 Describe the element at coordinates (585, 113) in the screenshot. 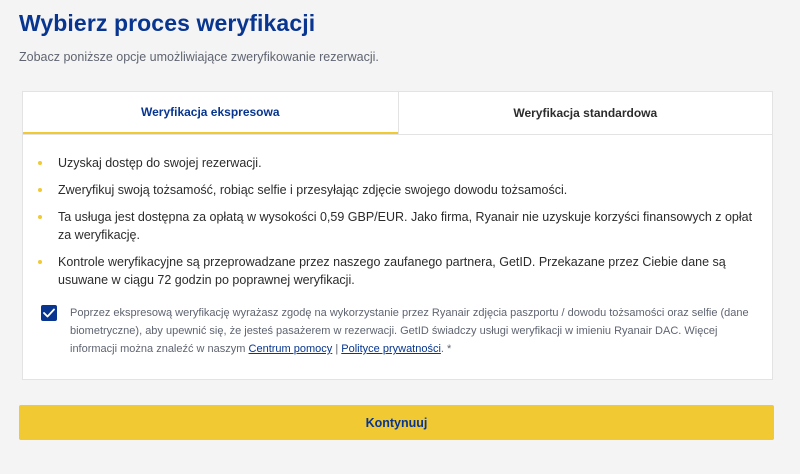

I see `tab-standard-verification: Weryfikacja standardowa` at that location.